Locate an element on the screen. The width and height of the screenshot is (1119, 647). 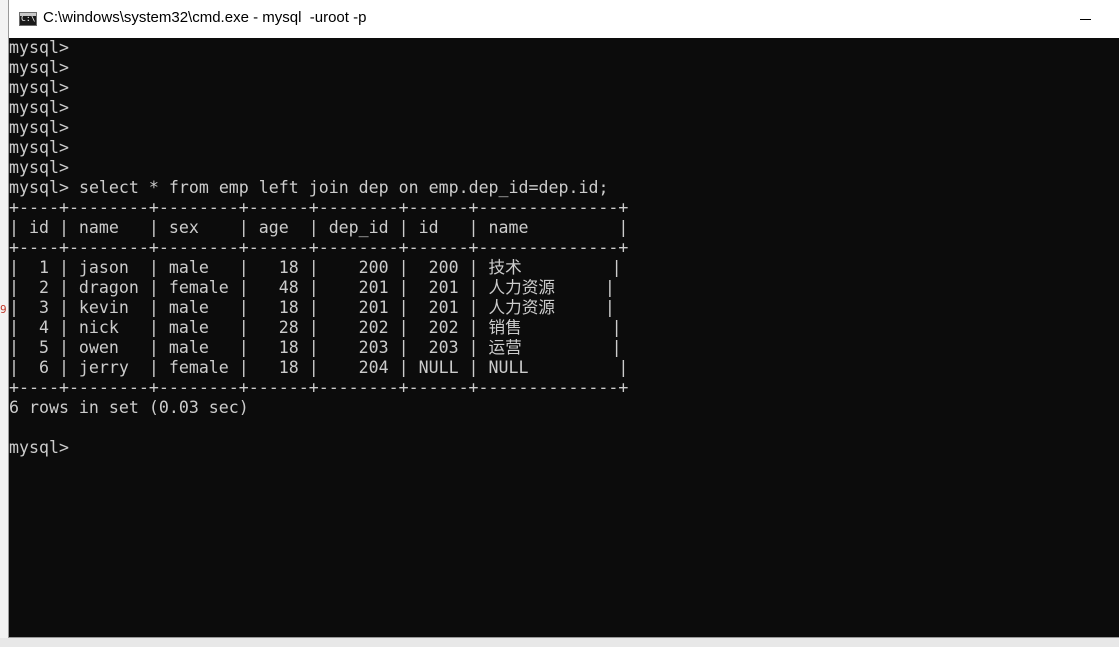
minimize-icon is located at coordinates (1085, 19).